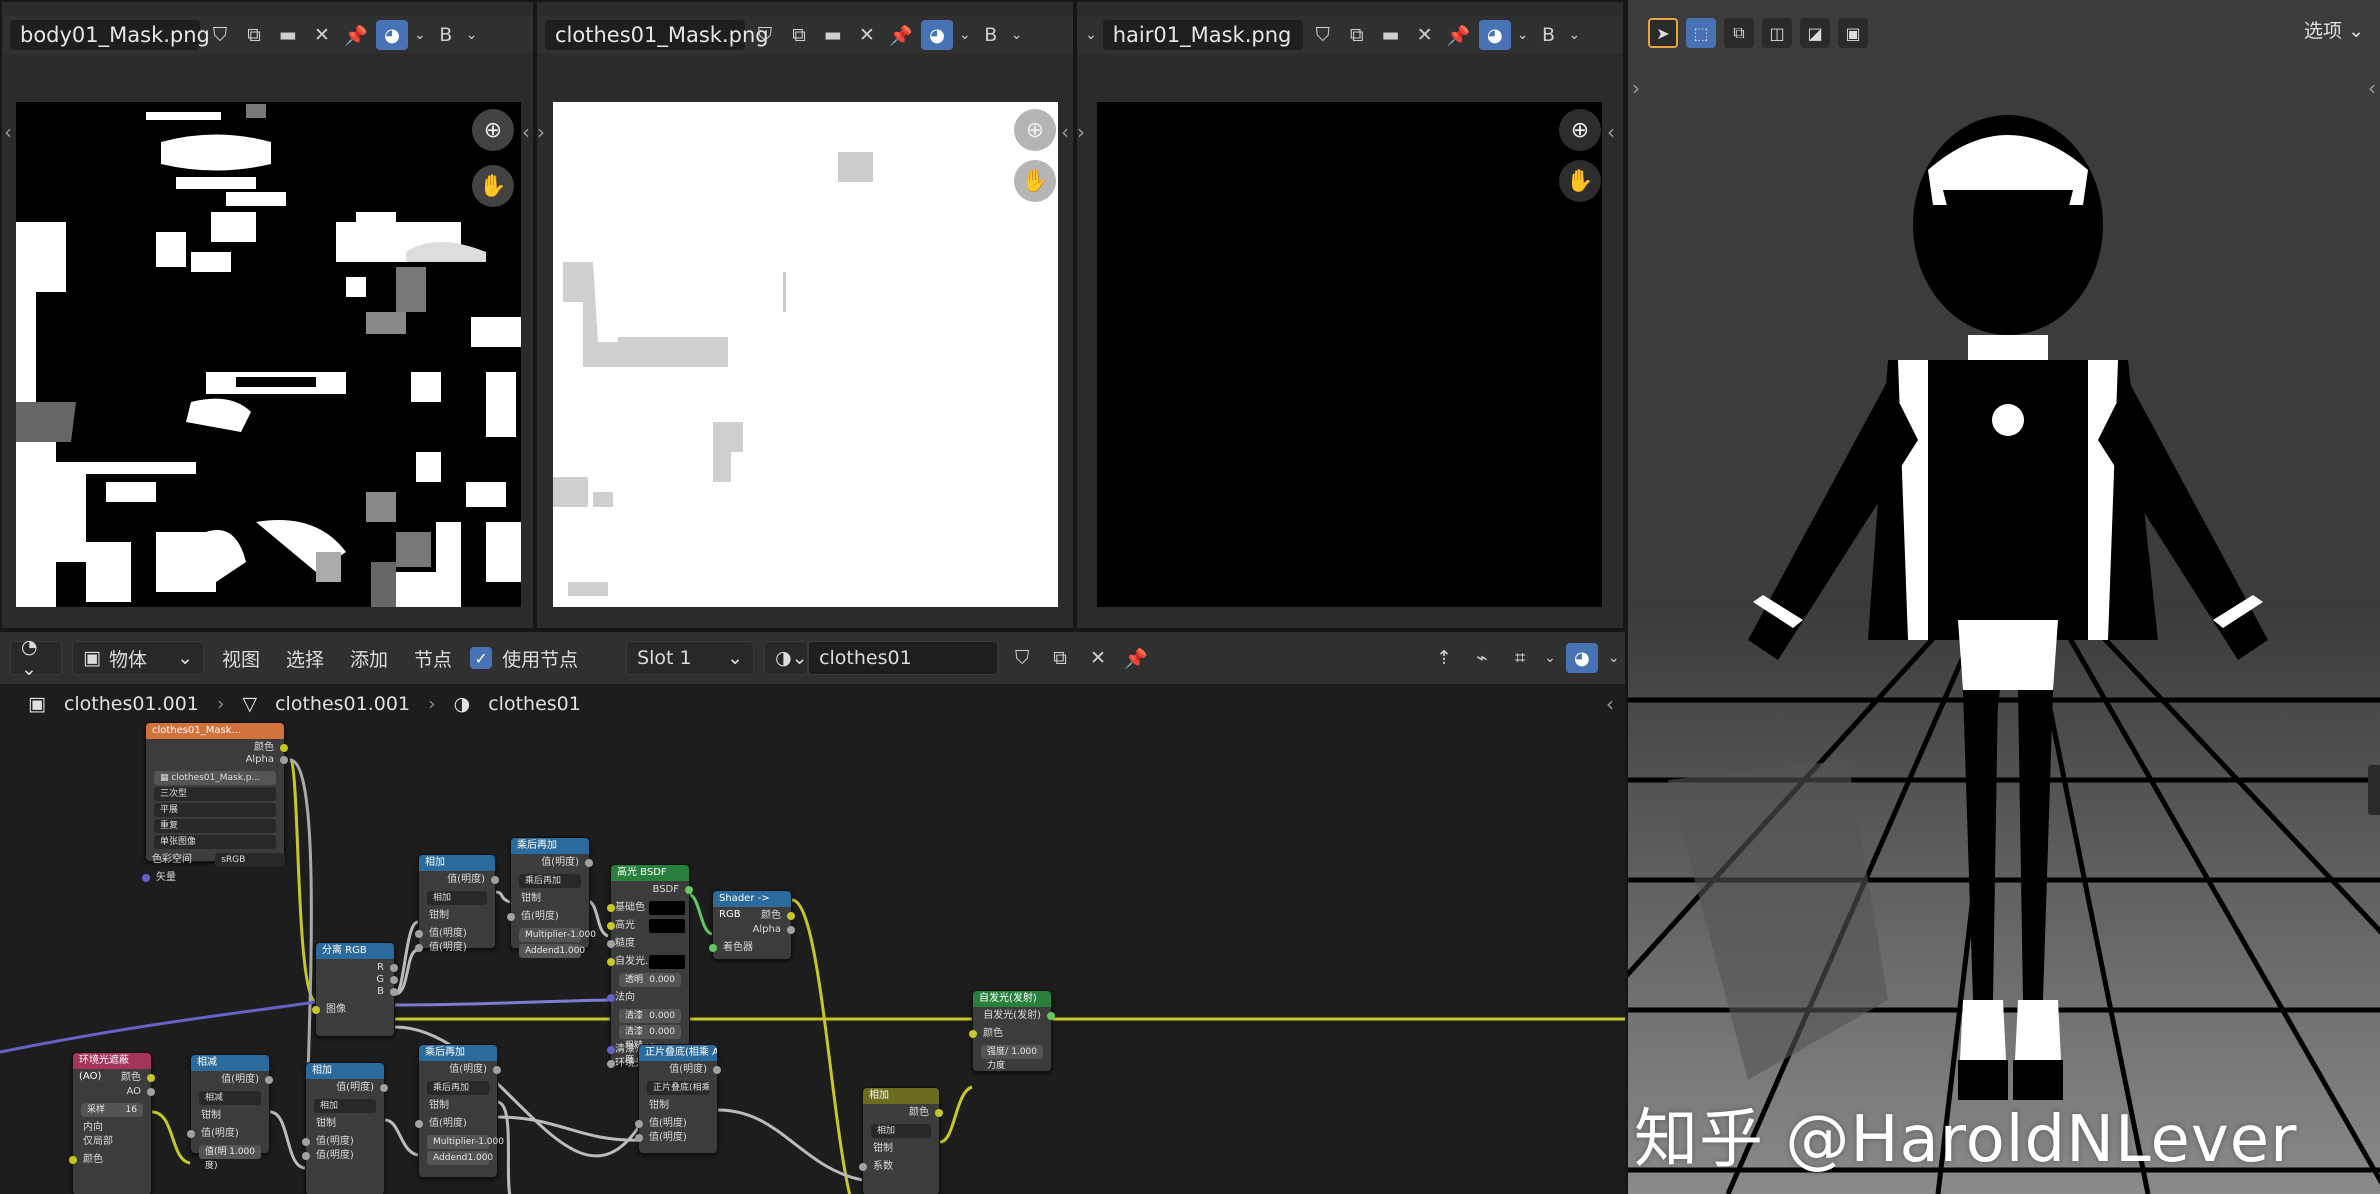  Describe the element at coordinates (1815, 33) in the screenshot. I see `box-select-invert-icon: ◪` at that location.